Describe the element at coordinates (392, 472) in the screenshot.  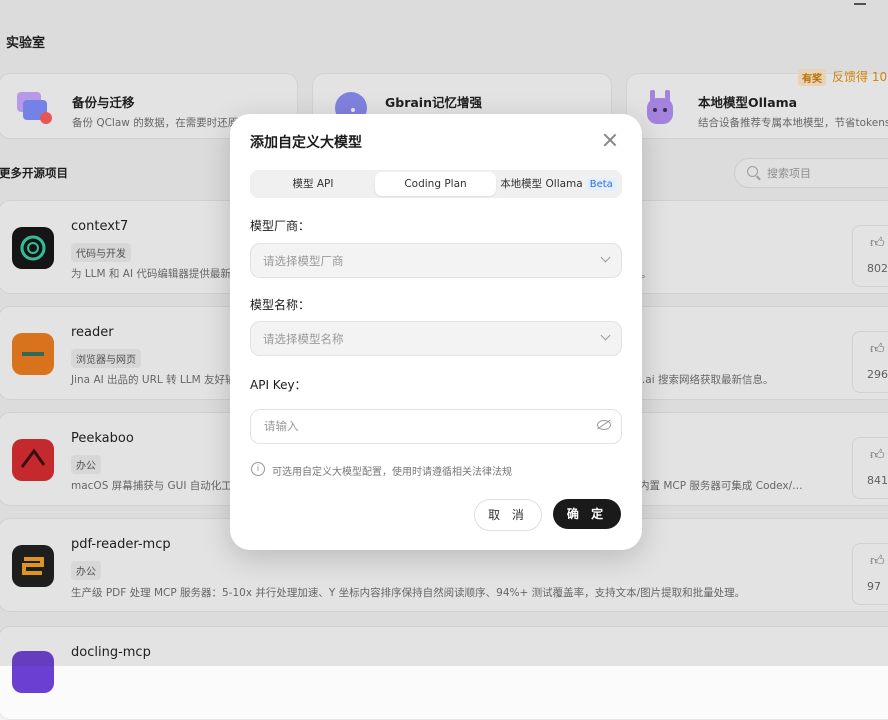
I see `legal-hint: 可选用自定义大模型配置，使用时请遵循相关法律法规` at that location.